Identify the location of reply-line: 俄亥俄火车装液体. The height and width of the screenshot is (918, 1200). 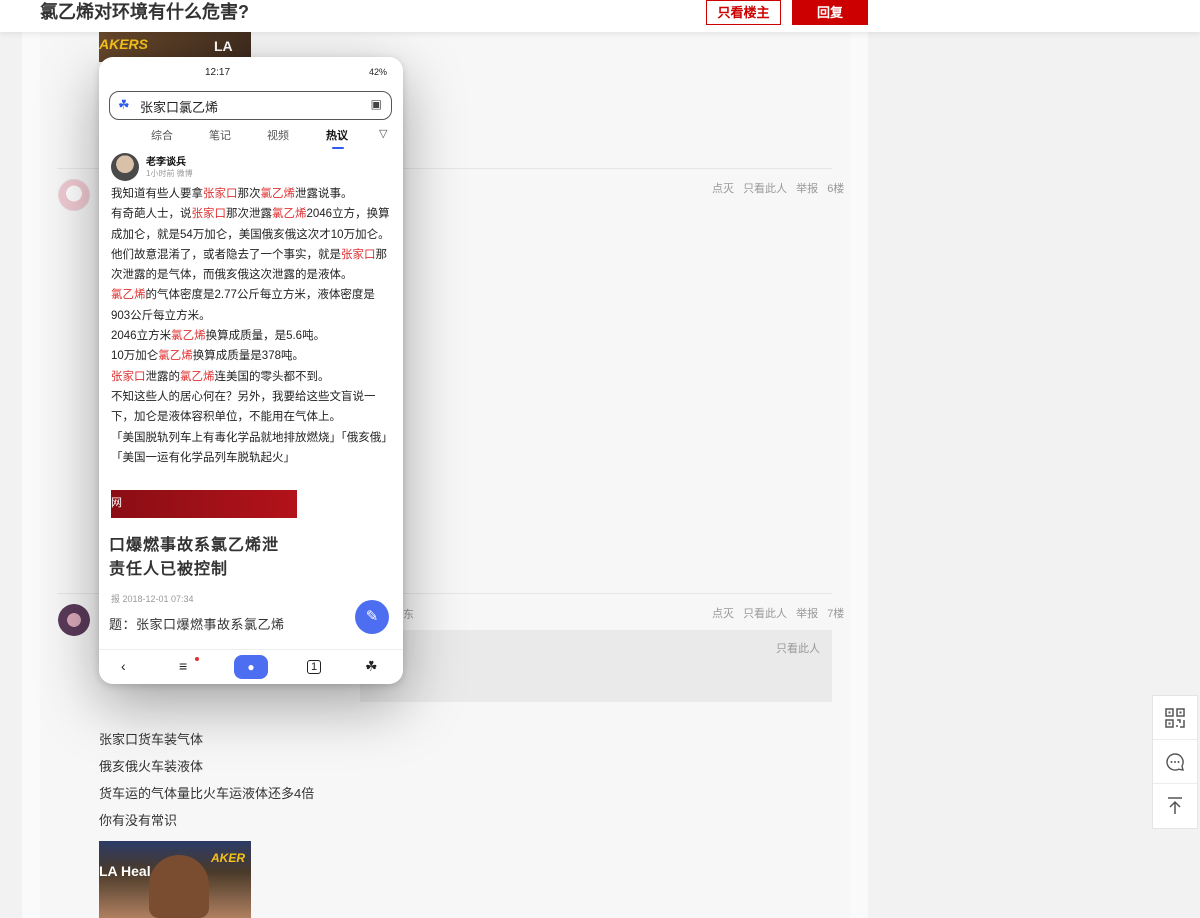
(151, 766).